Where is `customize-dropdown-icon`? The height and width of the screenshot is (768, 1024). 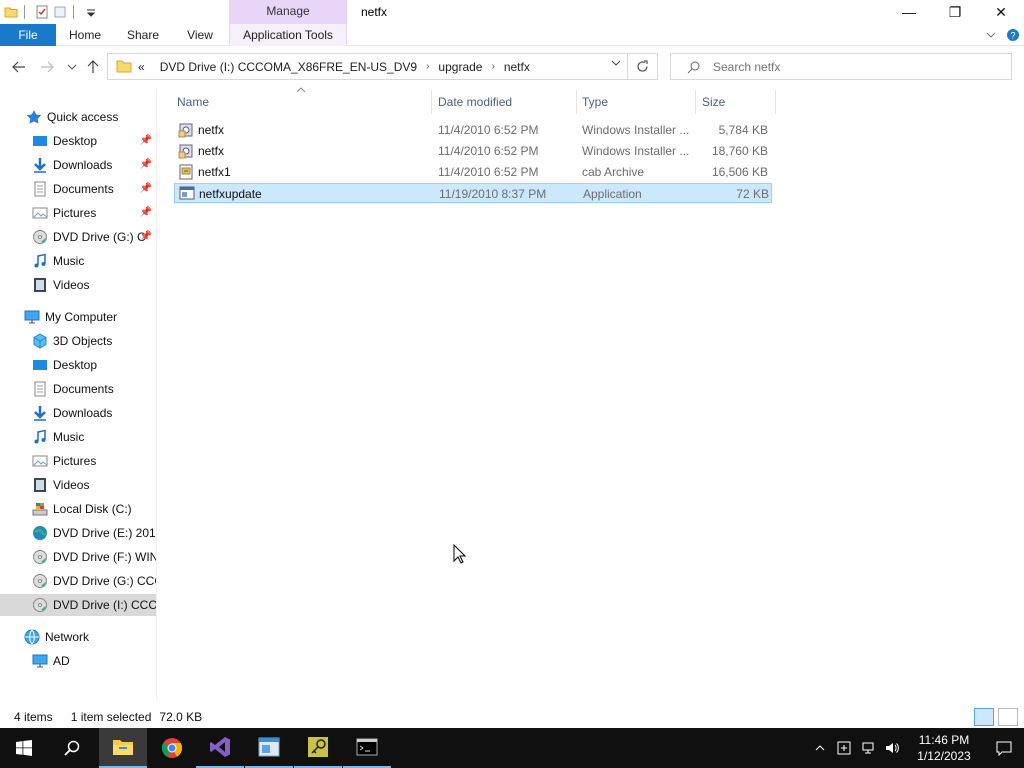
customize-dropdown-icon is located at coordinates (91, 12).